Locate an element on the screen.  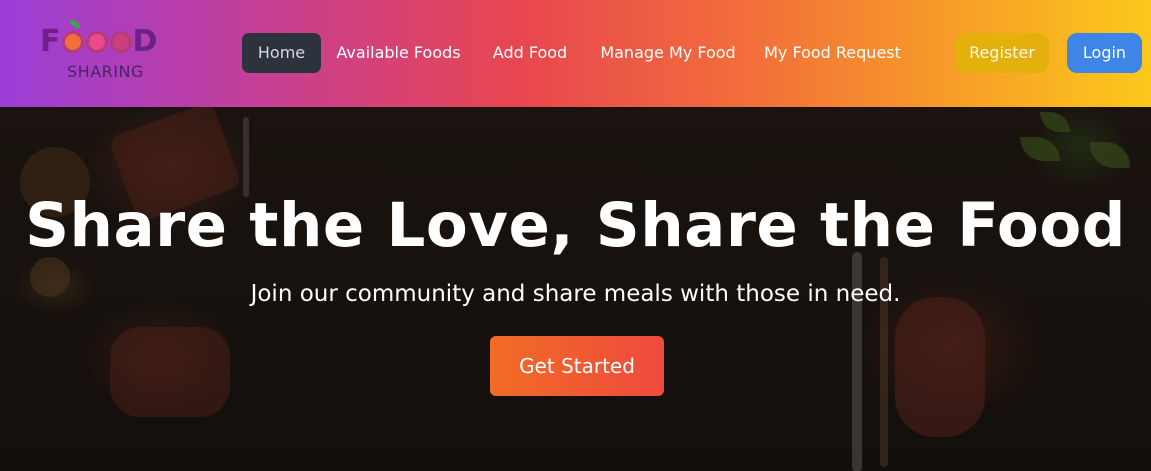
nav-add-food: Add Food is located at coordinates (530, 53).